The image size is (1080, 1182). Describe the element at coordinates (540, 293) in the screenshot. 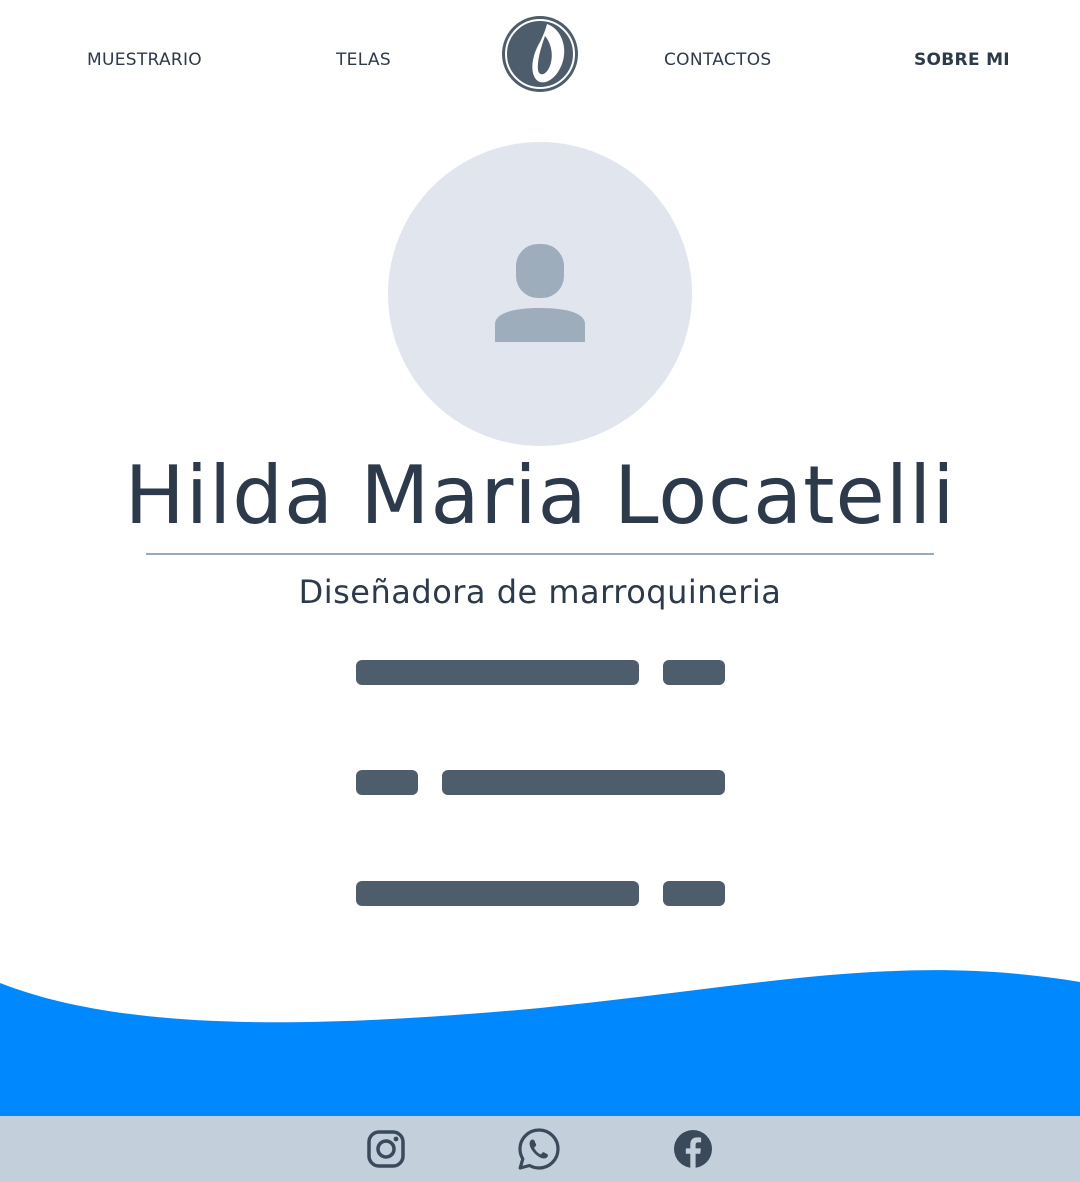

I see `user-placeholder-icon` at that location.